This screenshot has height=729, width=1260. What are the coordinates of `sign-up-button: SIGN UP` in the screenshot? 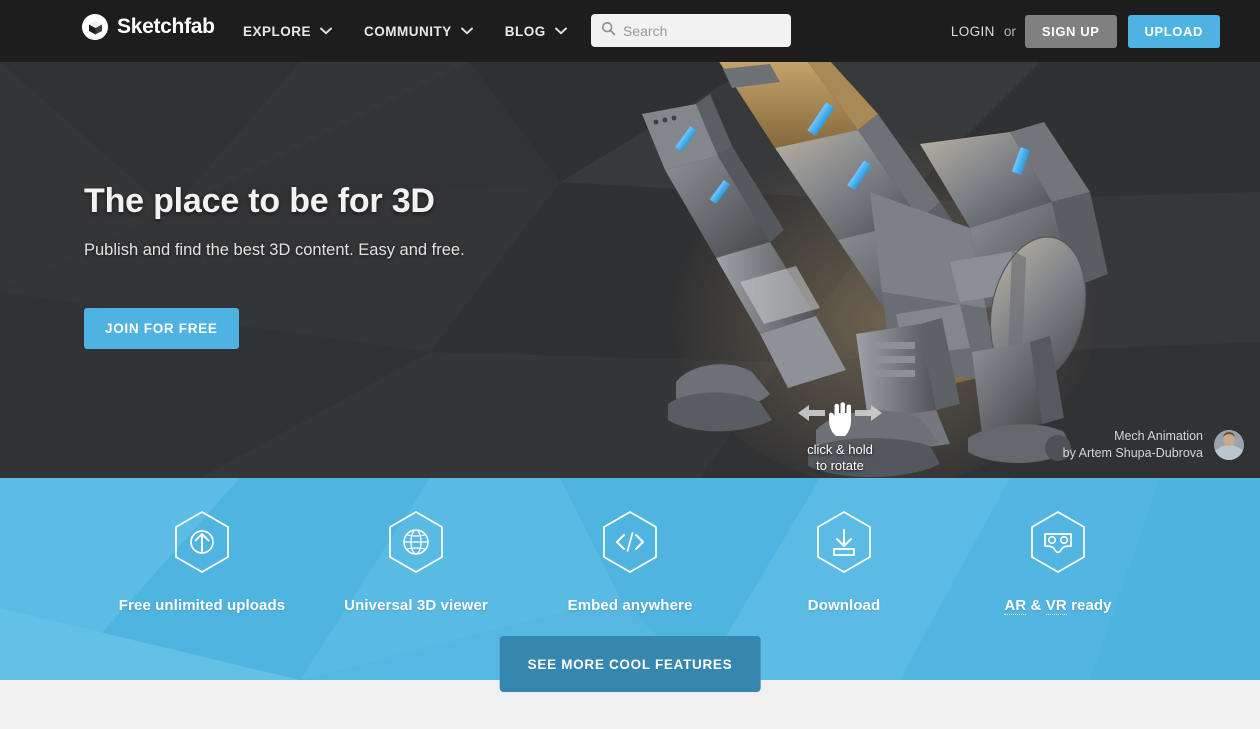 It's located at (1070, 31).